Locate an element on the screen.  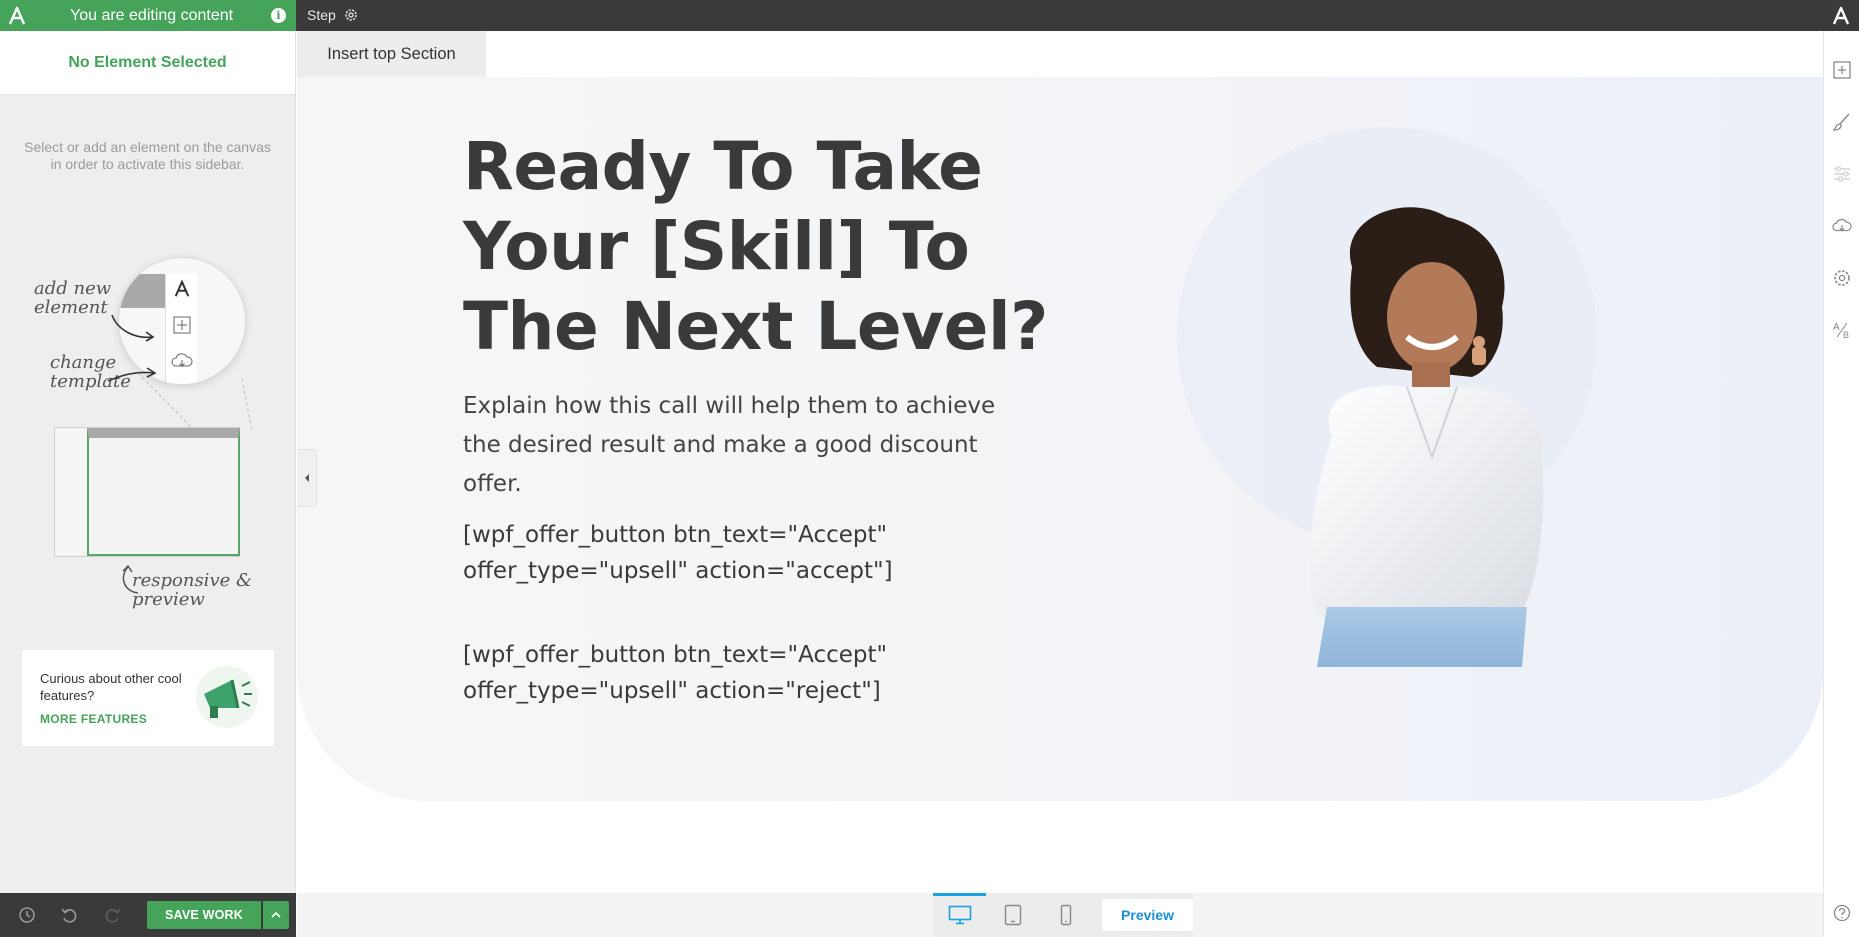
insert-top-section-button: Insert top Section is located at coordinates (391, 54).